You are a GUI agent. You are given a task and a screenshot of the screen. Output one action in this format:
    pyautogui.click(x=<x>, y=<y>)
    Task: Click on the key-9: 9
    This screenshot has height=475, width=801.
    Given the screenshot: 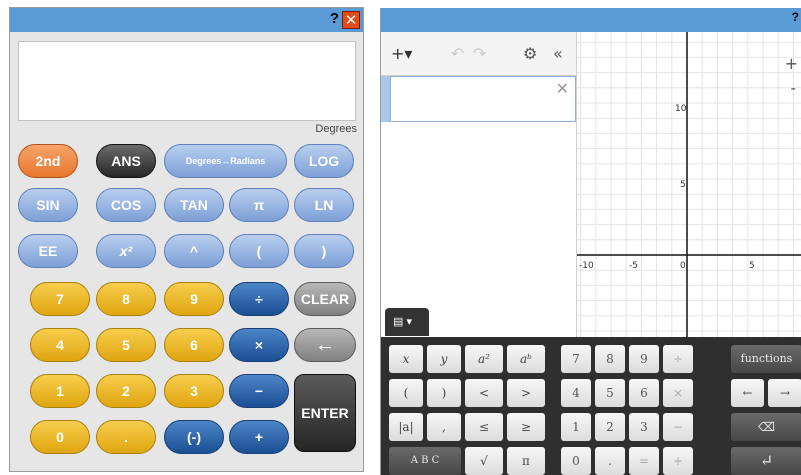 What is the action you would take?
    pyautogui.click(x=644, y=359)
    